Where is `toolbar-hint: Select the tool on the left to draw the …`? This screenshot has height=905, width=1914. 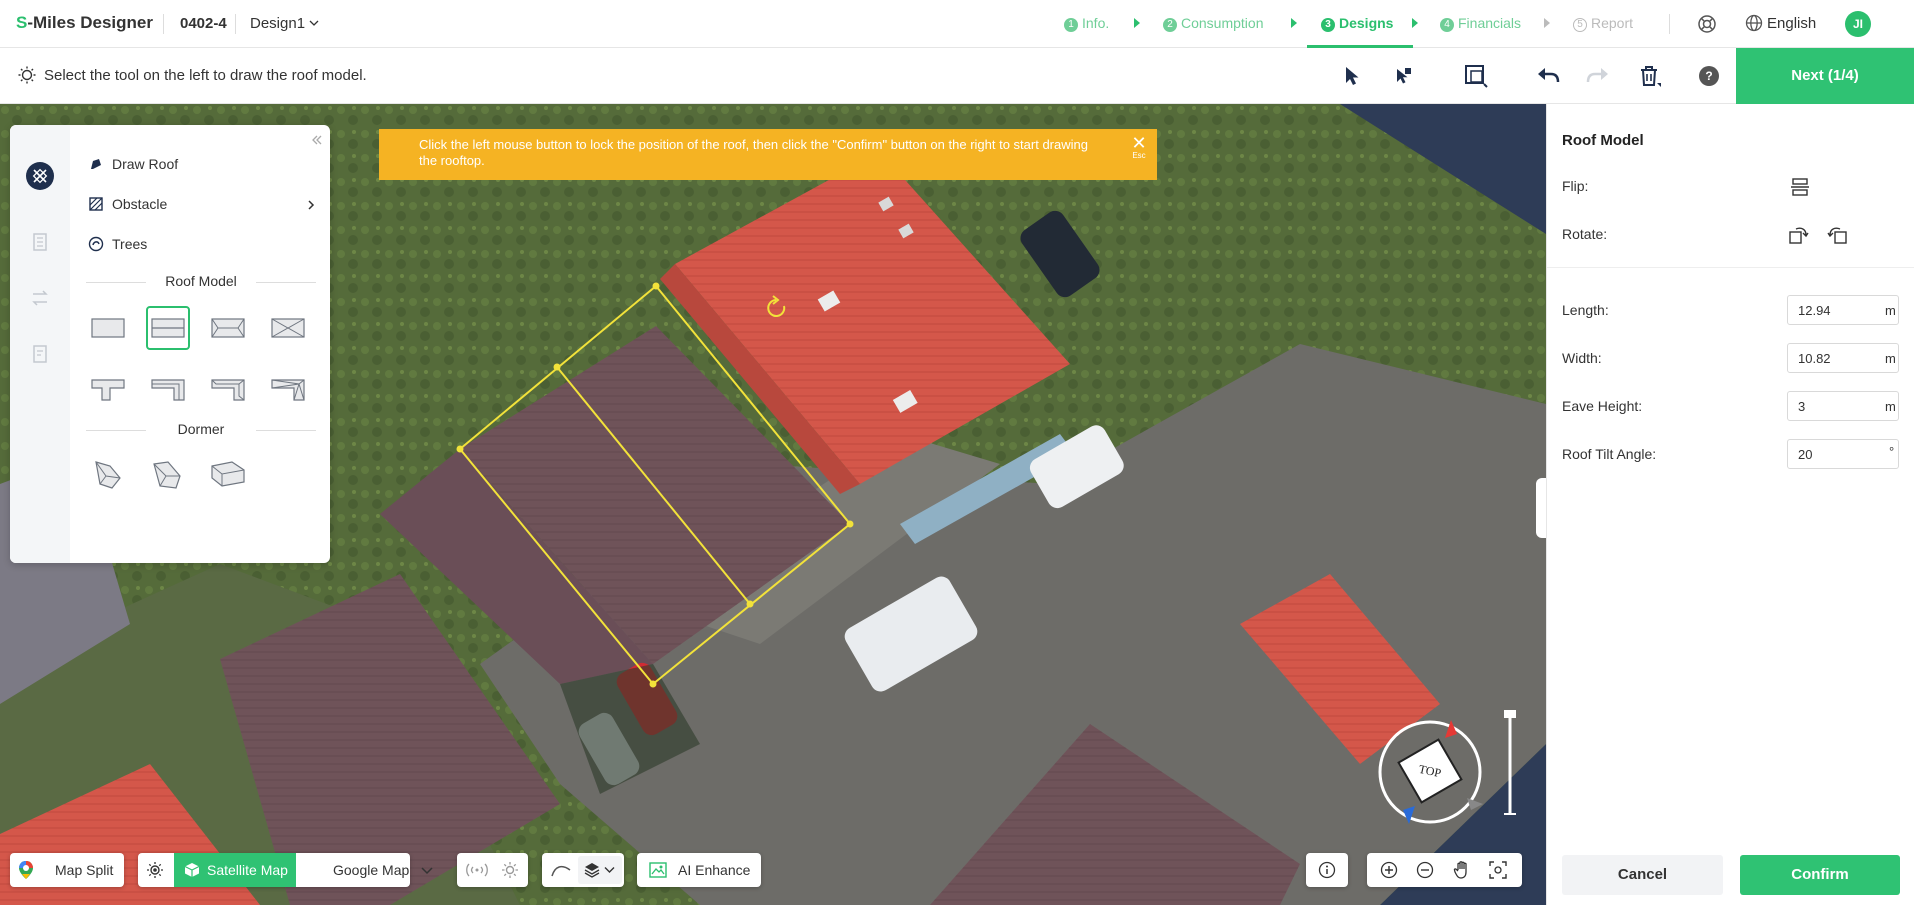
toolbar-hint: Select the tool on the left to draw the … is located at coordinates (205, 75).